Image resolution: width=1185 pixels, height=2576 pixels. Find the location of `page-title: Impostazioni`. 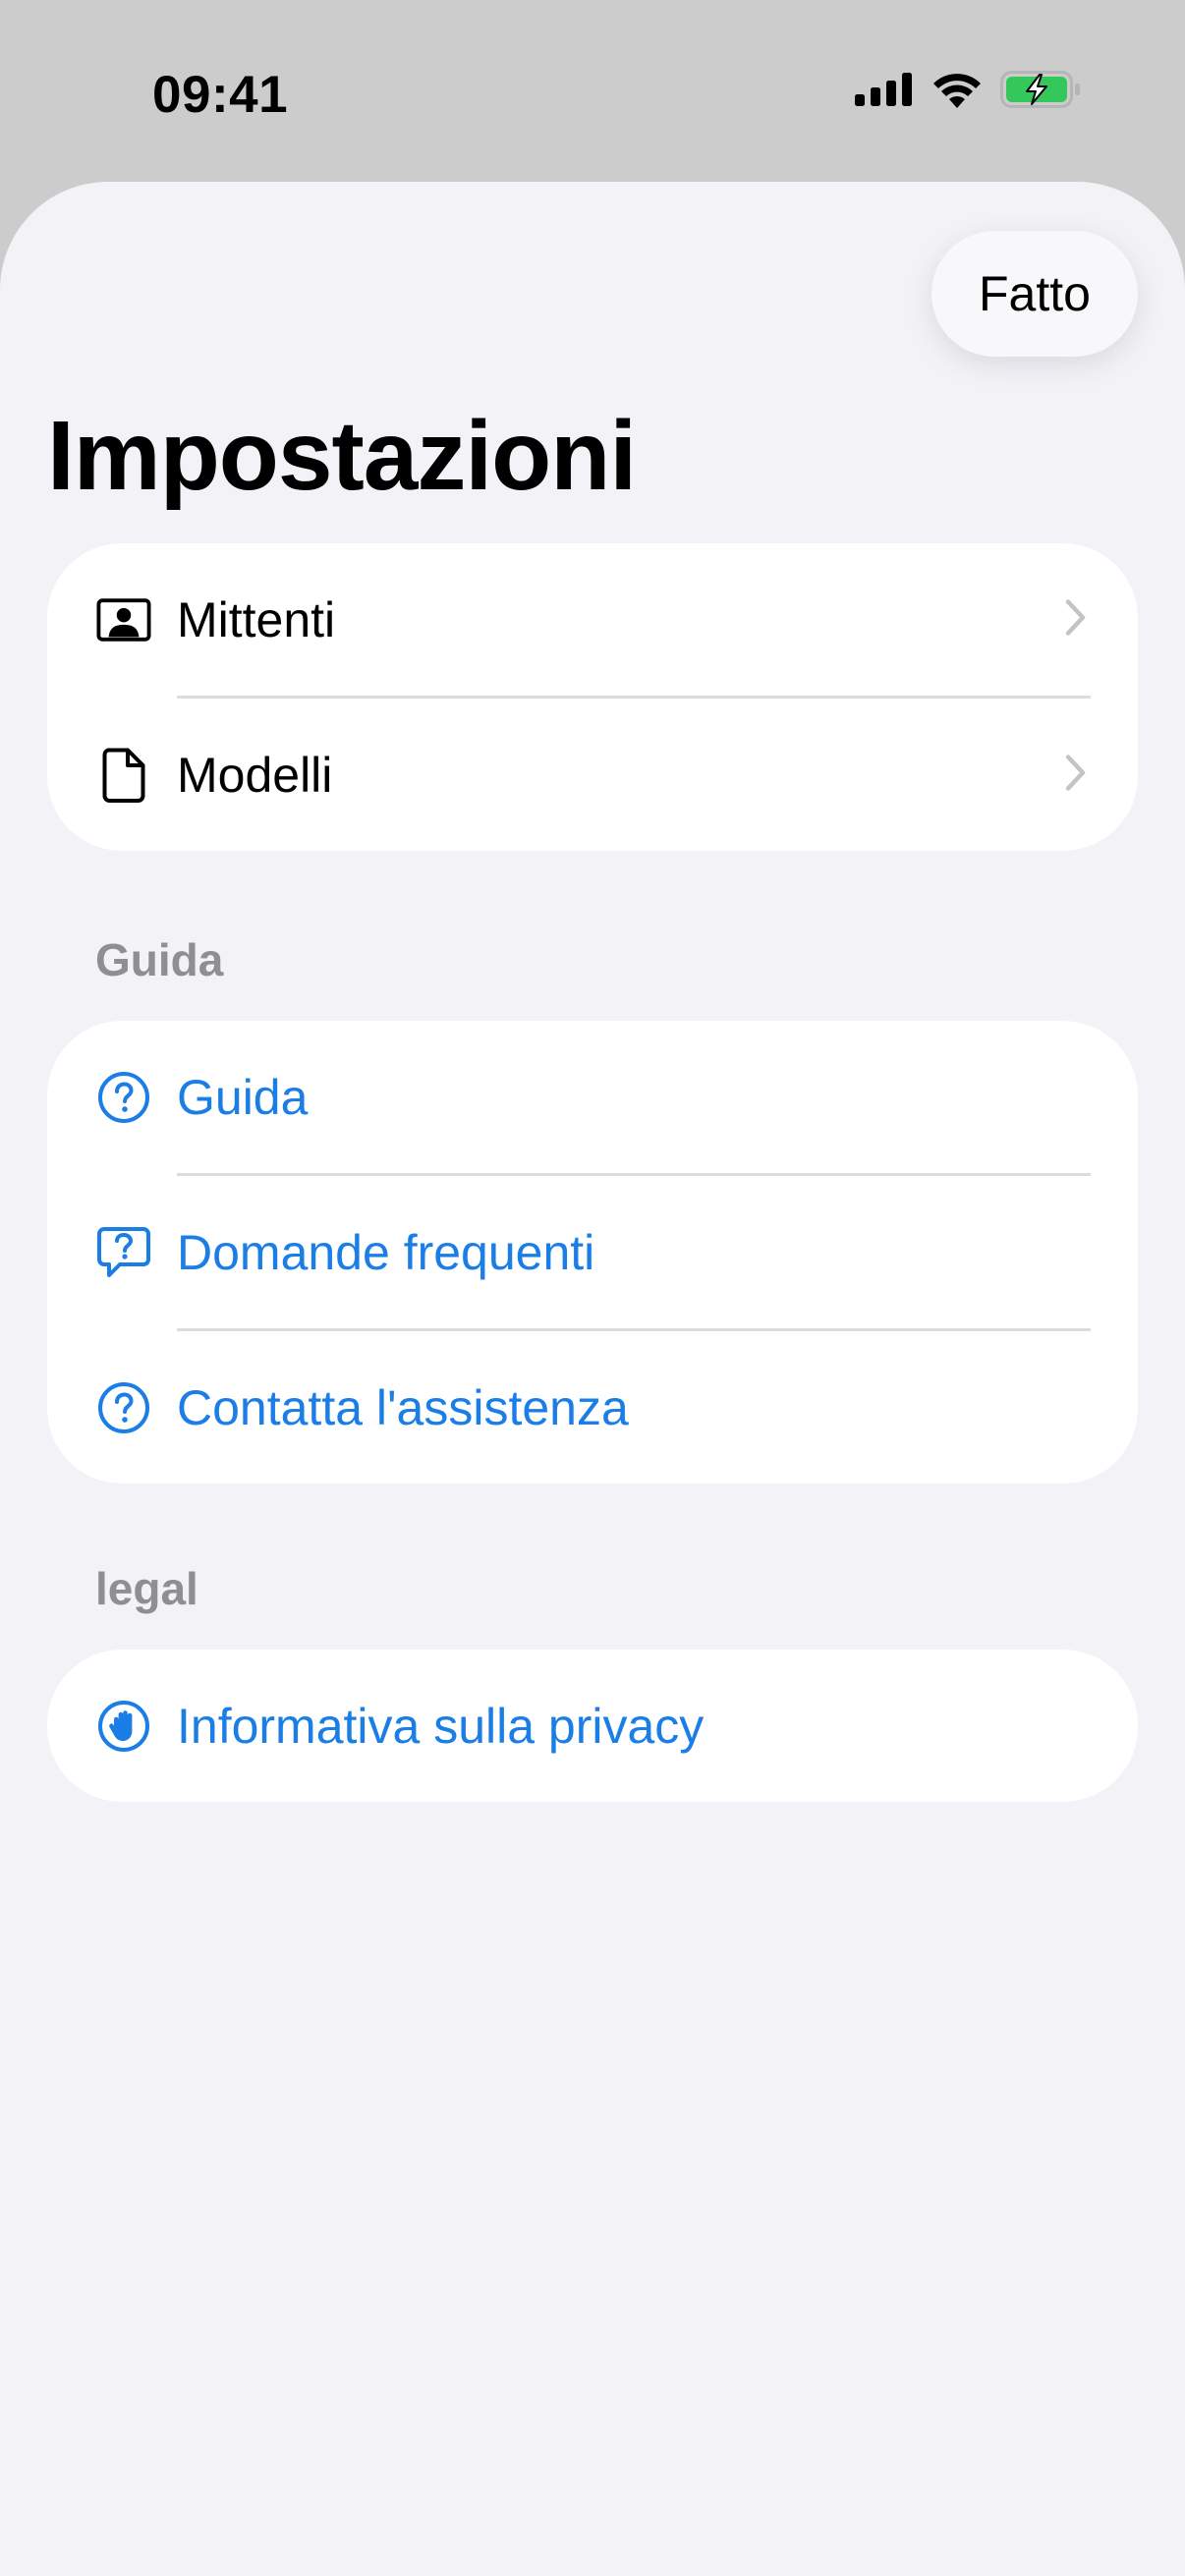

page-title: Impostazioni is located at coordinates (342, 456).